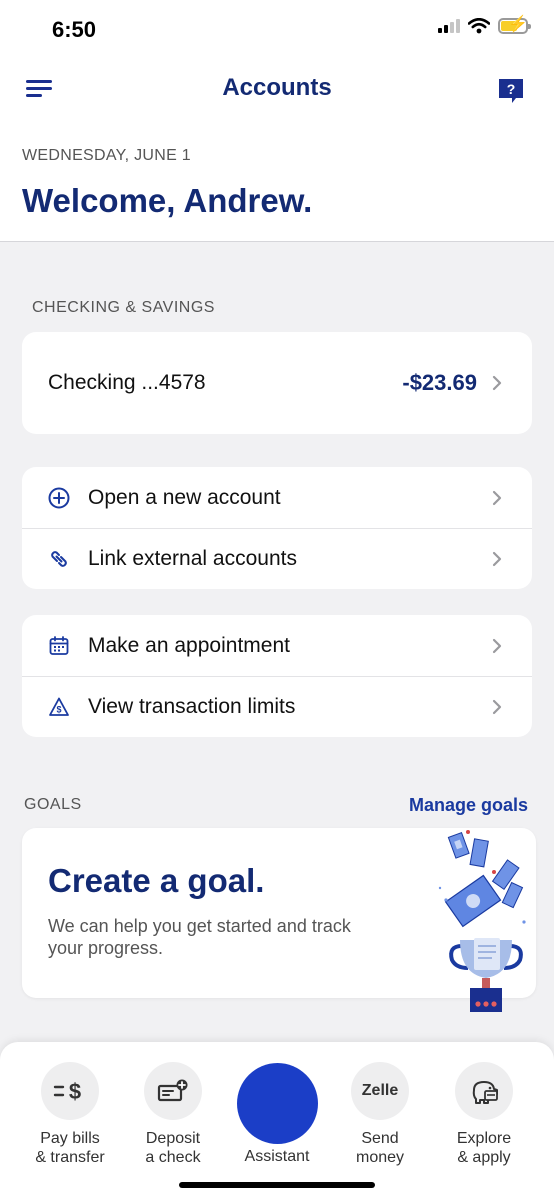 This screenshot has height=1200, width=554. What do you see at coordinates (482, 921) in the screenshot?
I see `trophy-money-illustration` at bounding box center [482, 921].